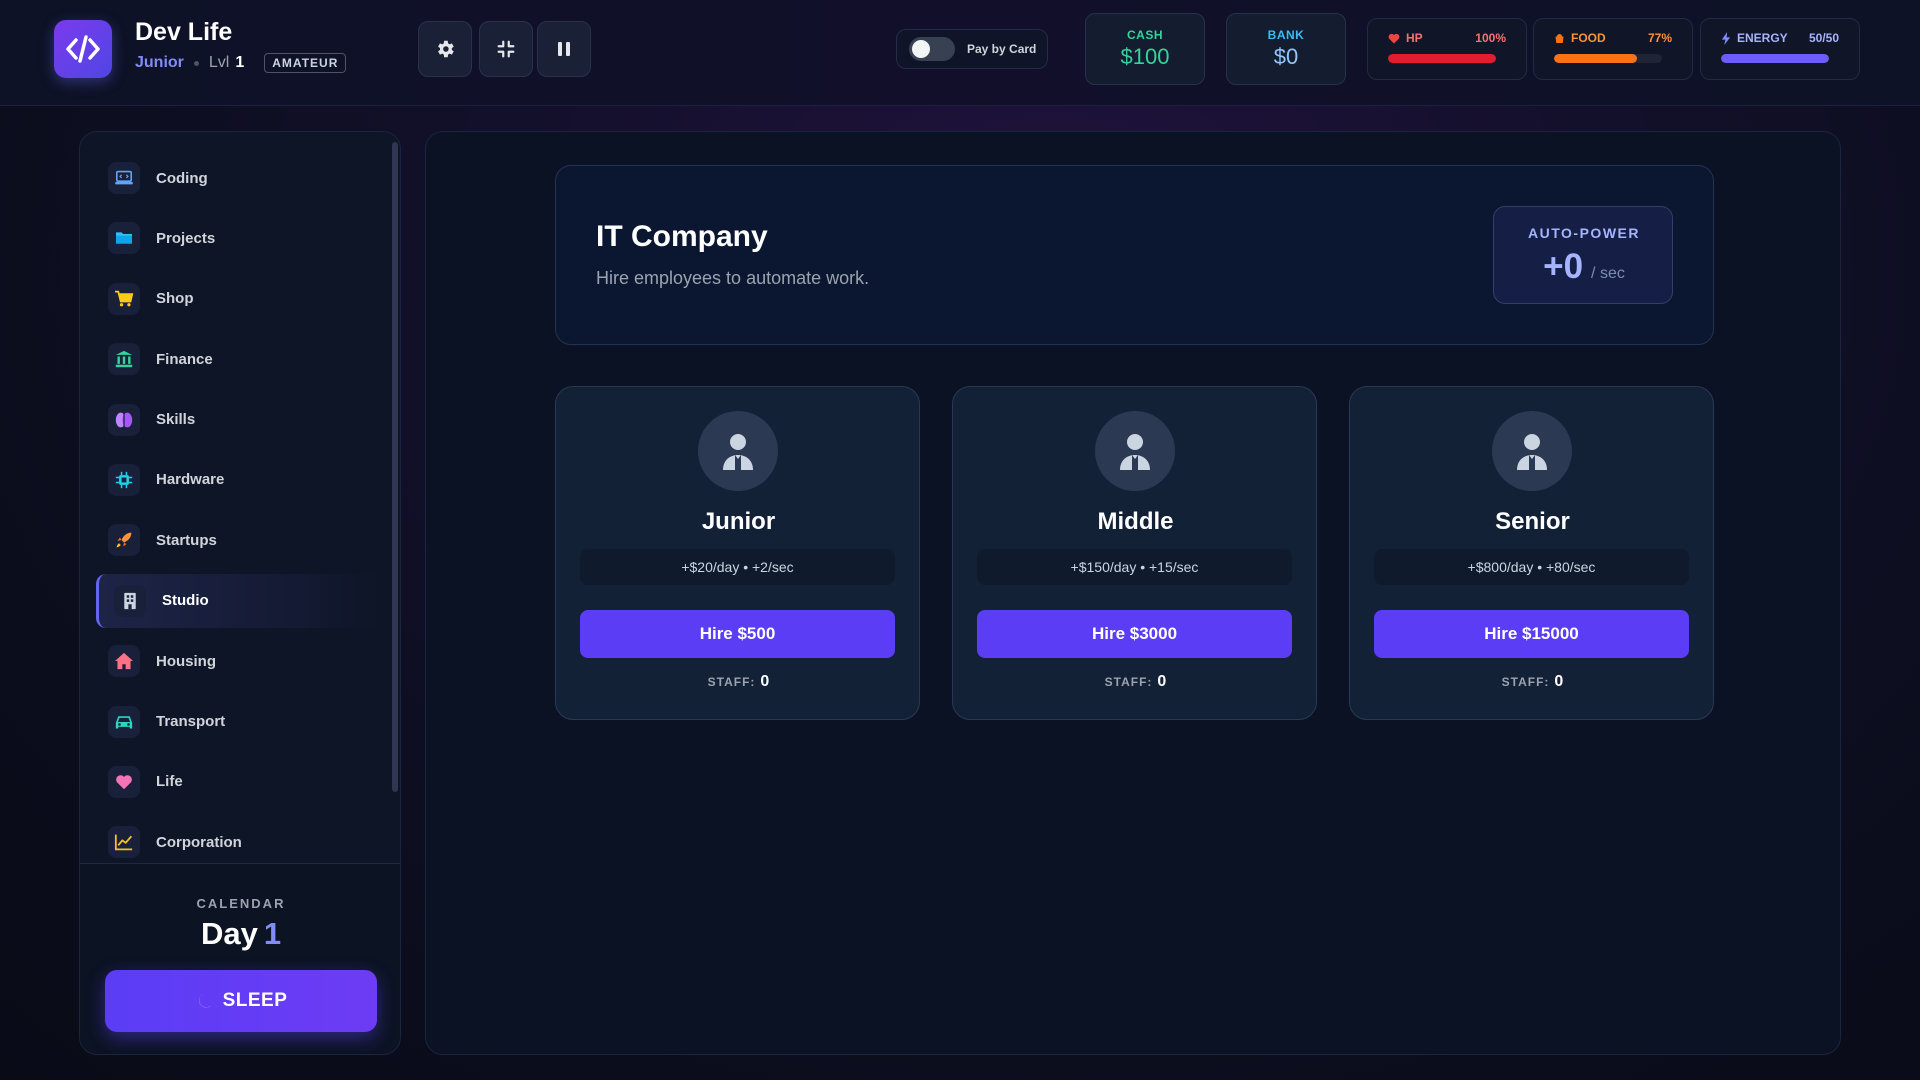 This screenshot has height=1080, width=1920. I want to click on pay-by-card-toggle: Pay by Card, so click(972, 49).